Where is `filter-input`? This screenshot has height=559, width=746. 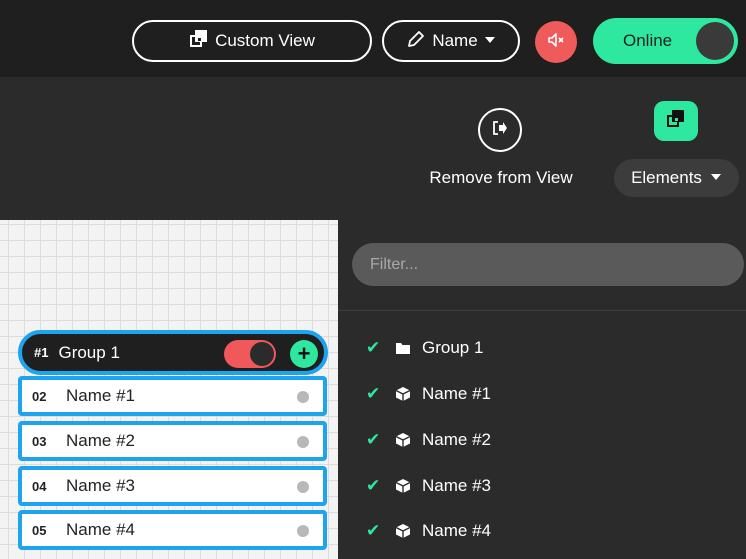
filter-input is located at coordinates (548, 264).